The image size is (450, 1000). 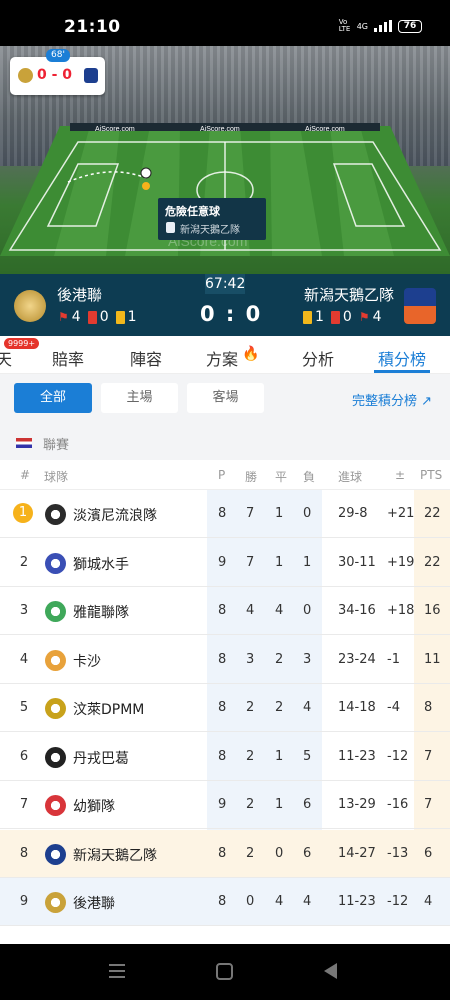 What do you see at coordinates (402, 358) in the screenshot?
I see `tab-standings: 積分榜` at bounding box center [402, 358].